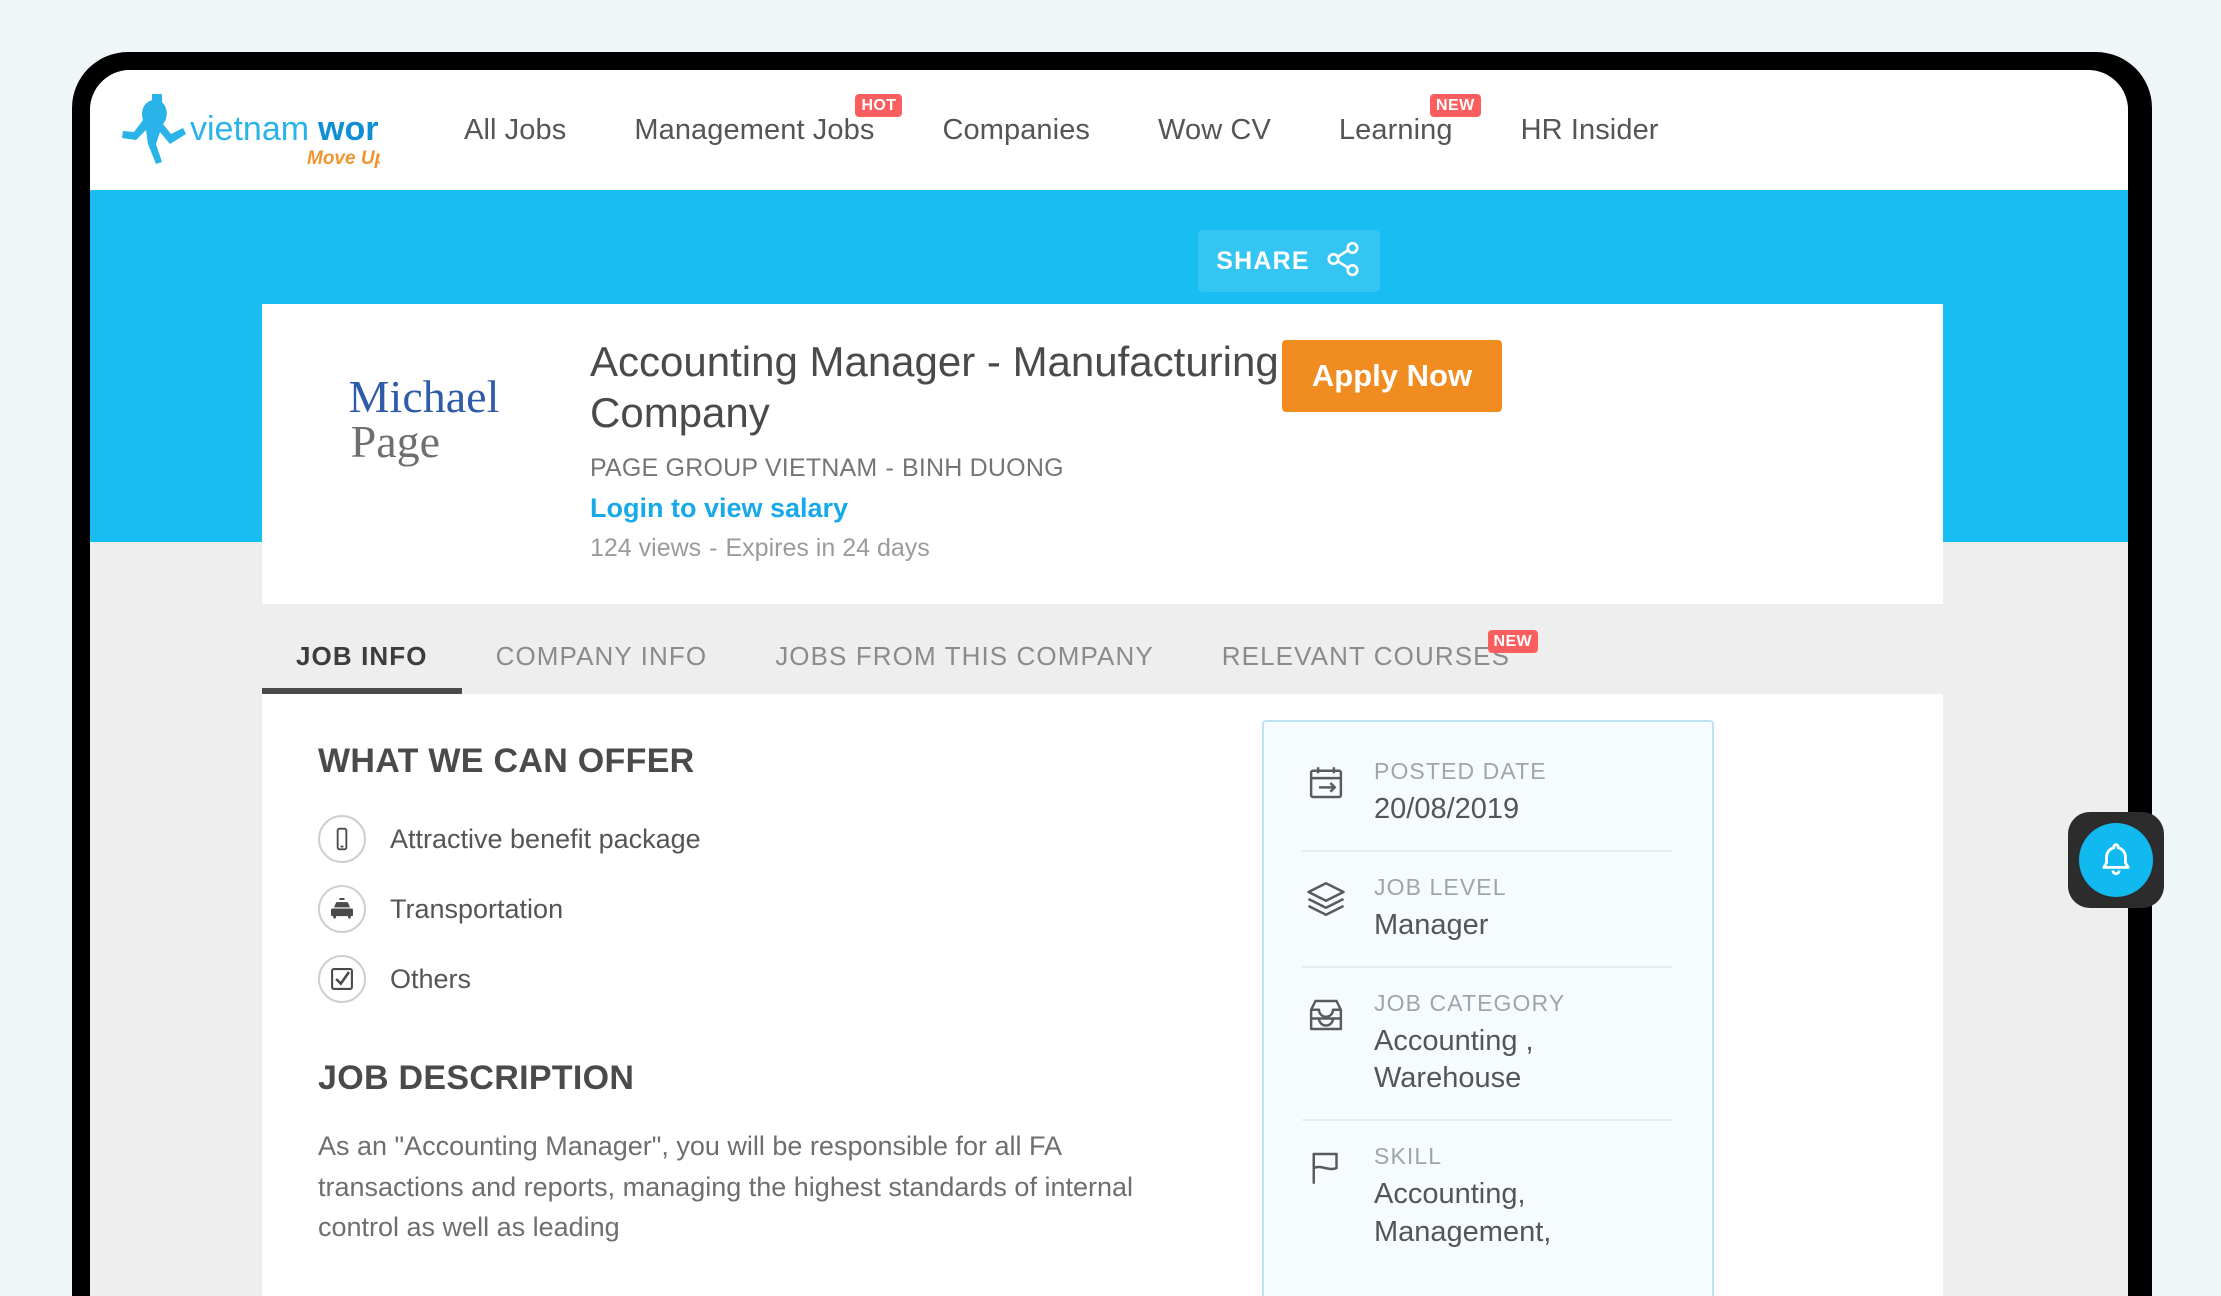 The image size is (2221, 1296). I want to click on info-row-job-category: JOB CATEGORY Accounting , Warehouse, so click(1487, 1056).